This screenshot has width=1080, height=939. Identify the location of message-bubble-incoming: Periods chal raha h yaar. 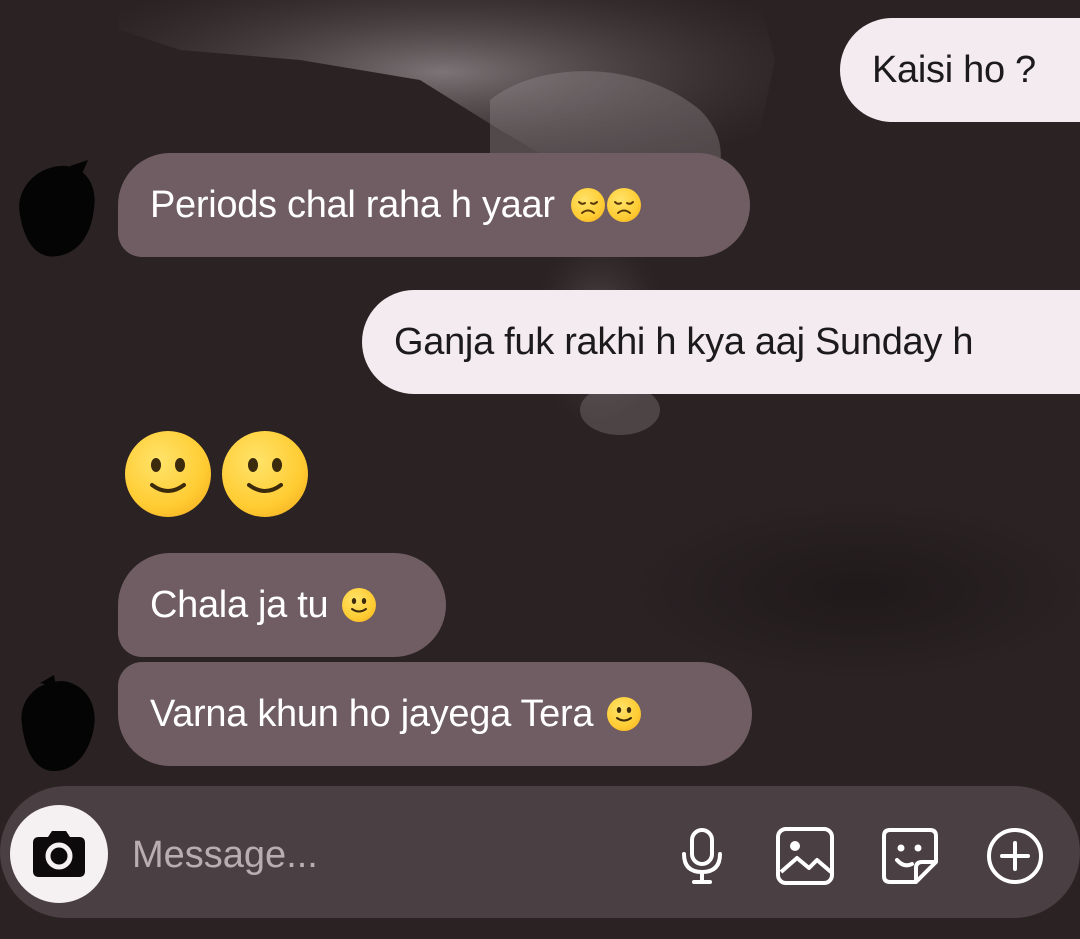
(434, 205).